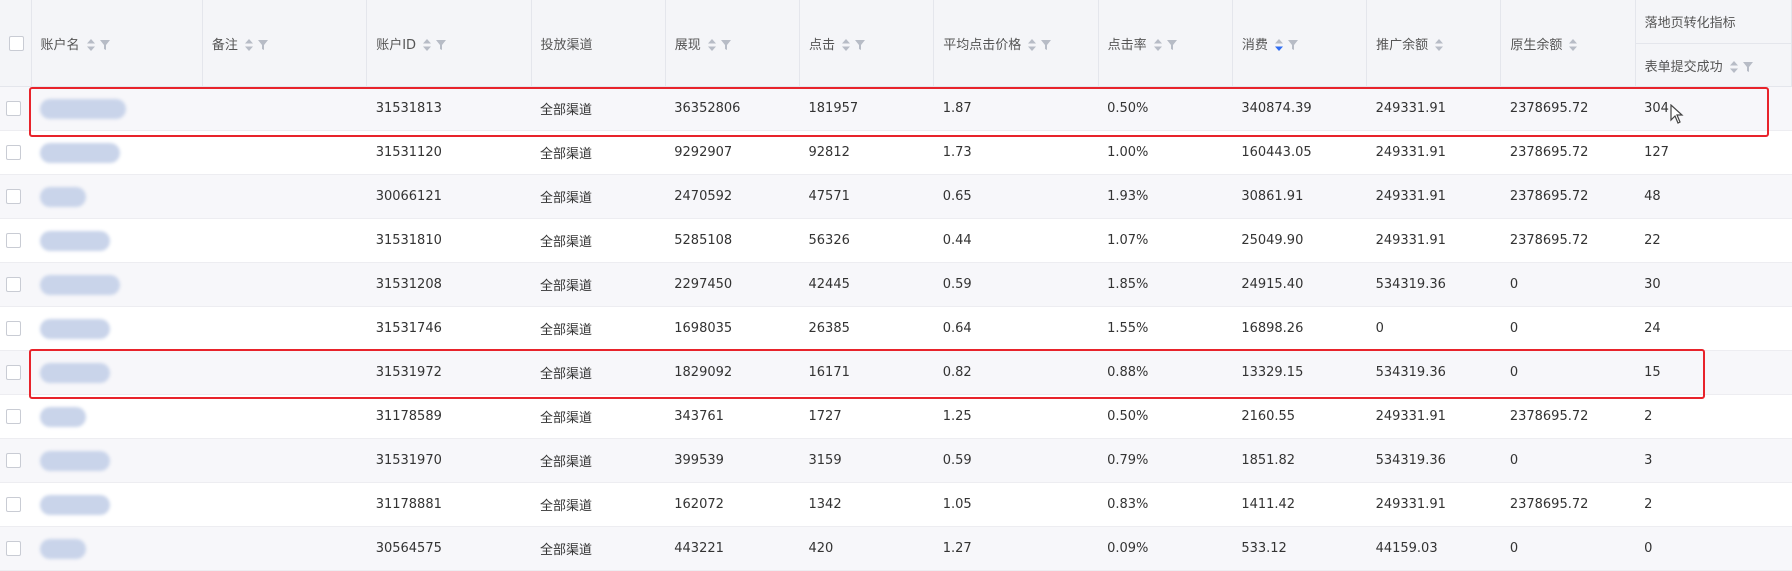 Image resolution: width=1792 pixels, height=571 pixels. I want to click on cell-ctr: 1.85%, so click(1165, 284).